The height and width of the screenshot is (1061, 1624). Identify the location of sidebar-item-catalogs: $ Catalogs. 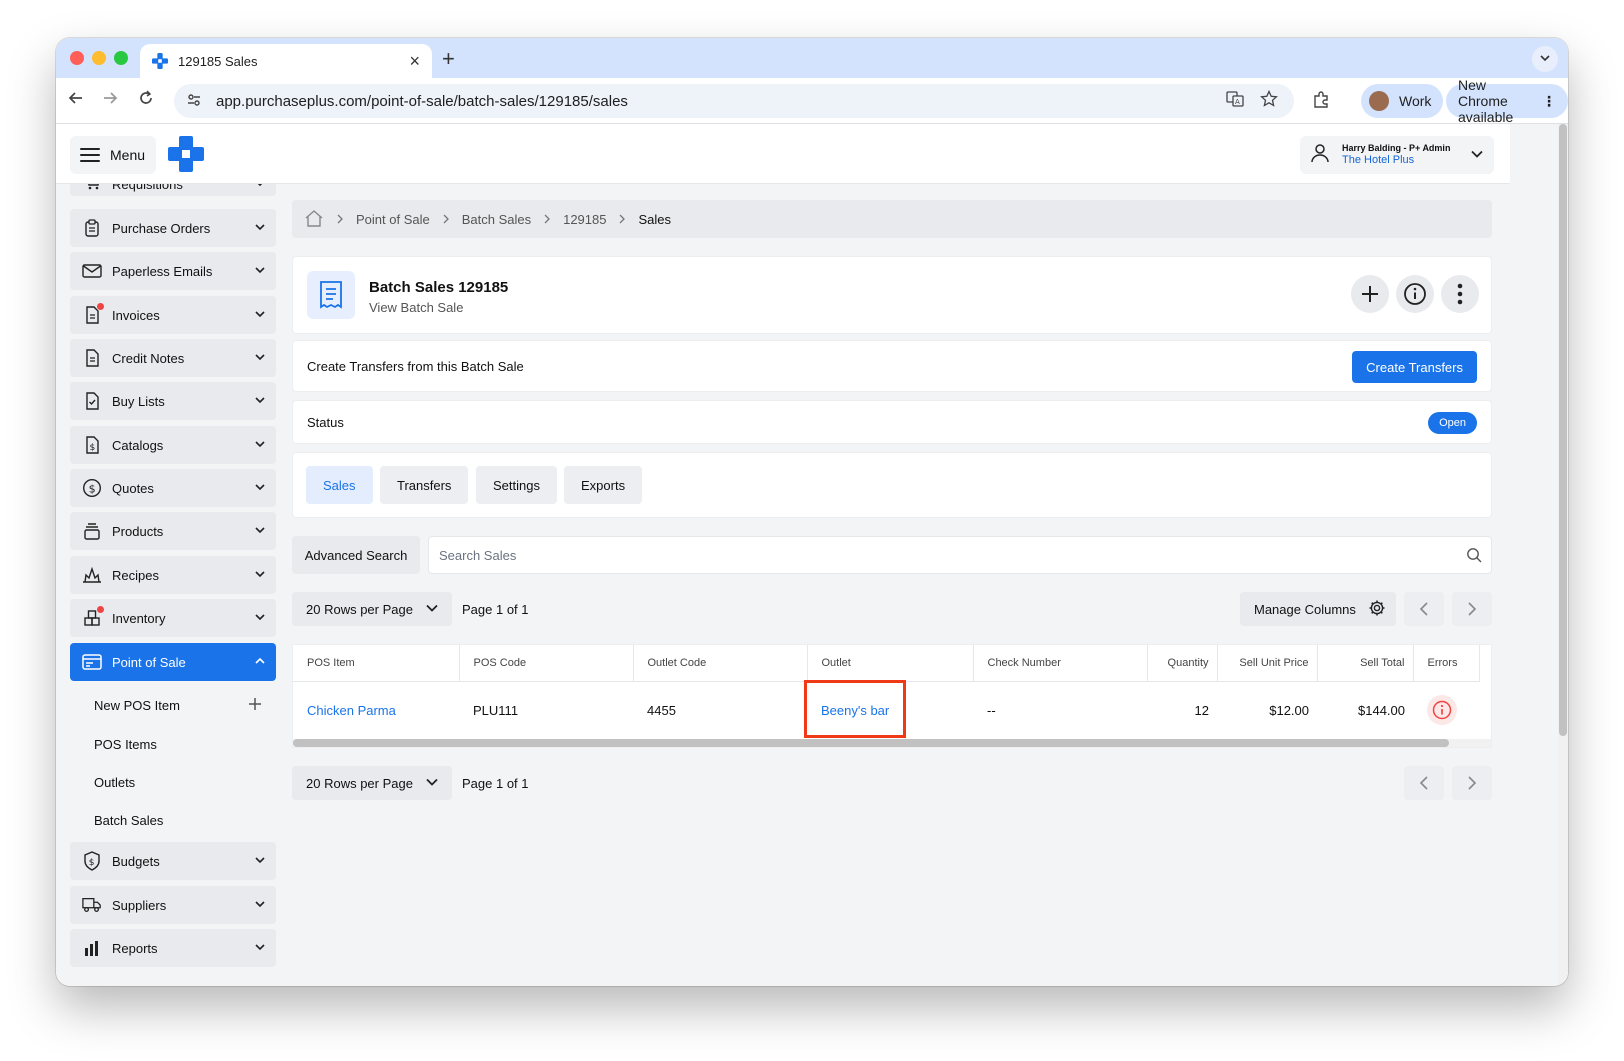
(173, 445).